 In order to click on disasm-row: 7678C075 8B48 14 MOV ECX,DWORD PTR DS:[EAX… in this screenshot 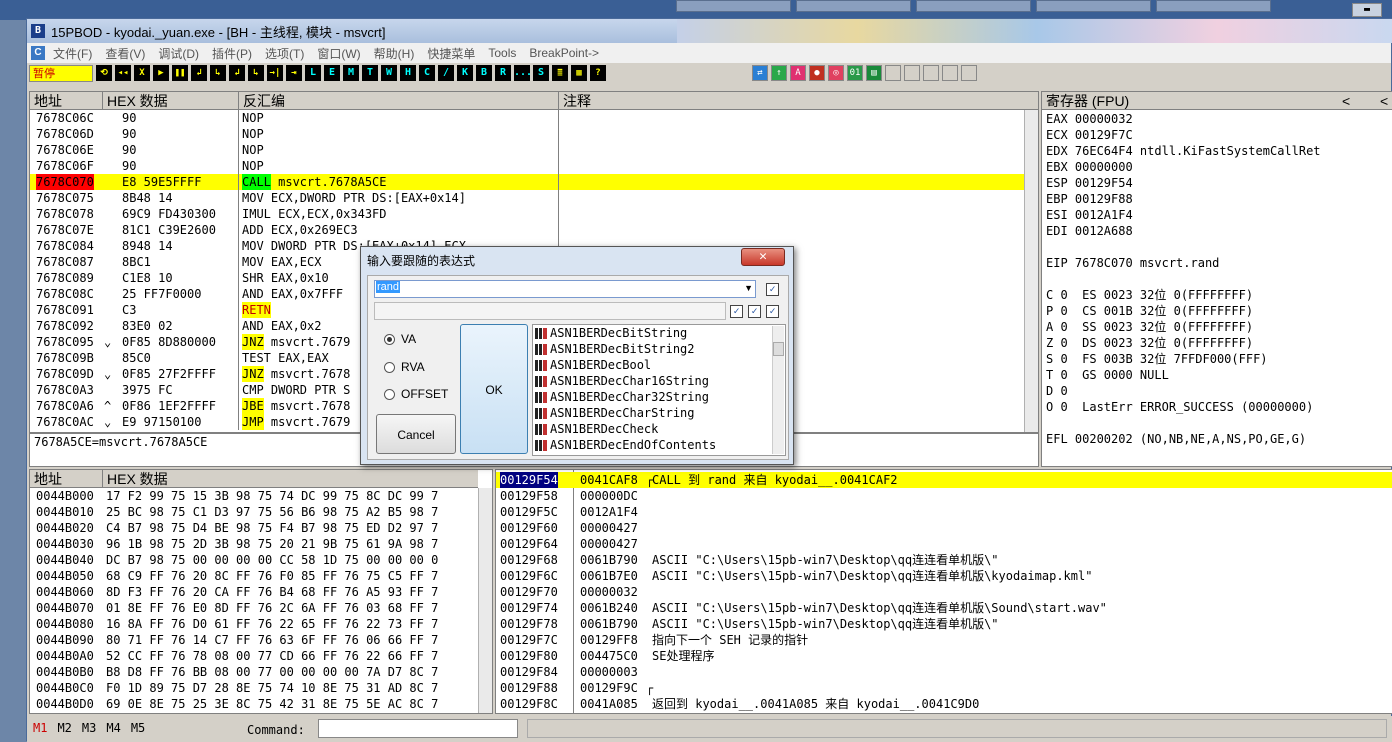, I will do `click(527, 198)`.